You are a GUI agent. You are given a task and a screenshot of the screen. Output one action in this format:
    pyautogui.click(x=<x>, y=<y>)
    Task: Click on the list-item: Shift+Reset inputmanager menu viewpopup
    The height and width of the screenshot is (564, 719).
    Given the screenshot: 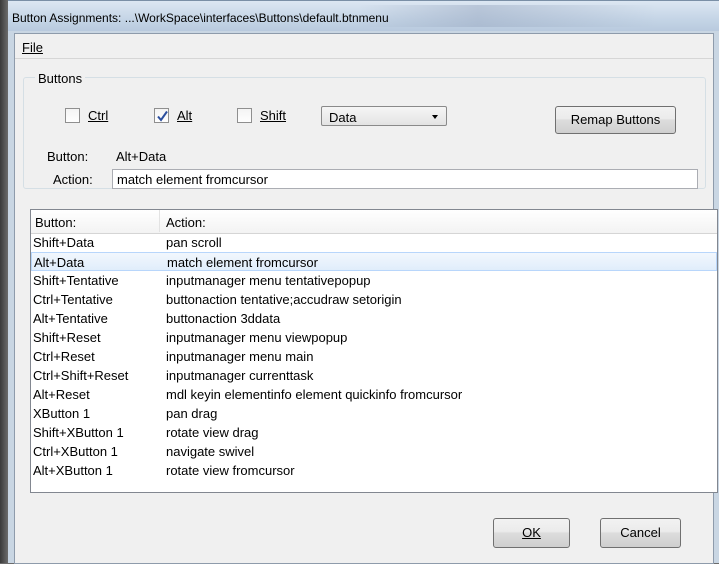 What is the action you would take?
    pyautogui.click(x=374, y=337)
    